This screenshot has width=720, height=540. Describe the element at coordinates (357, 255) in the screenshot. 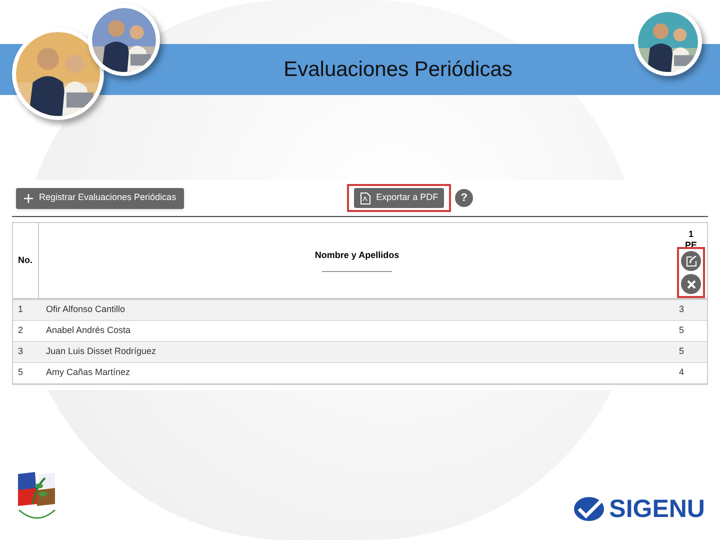

I see `column-header: Nombre y Apellidos` at that location.